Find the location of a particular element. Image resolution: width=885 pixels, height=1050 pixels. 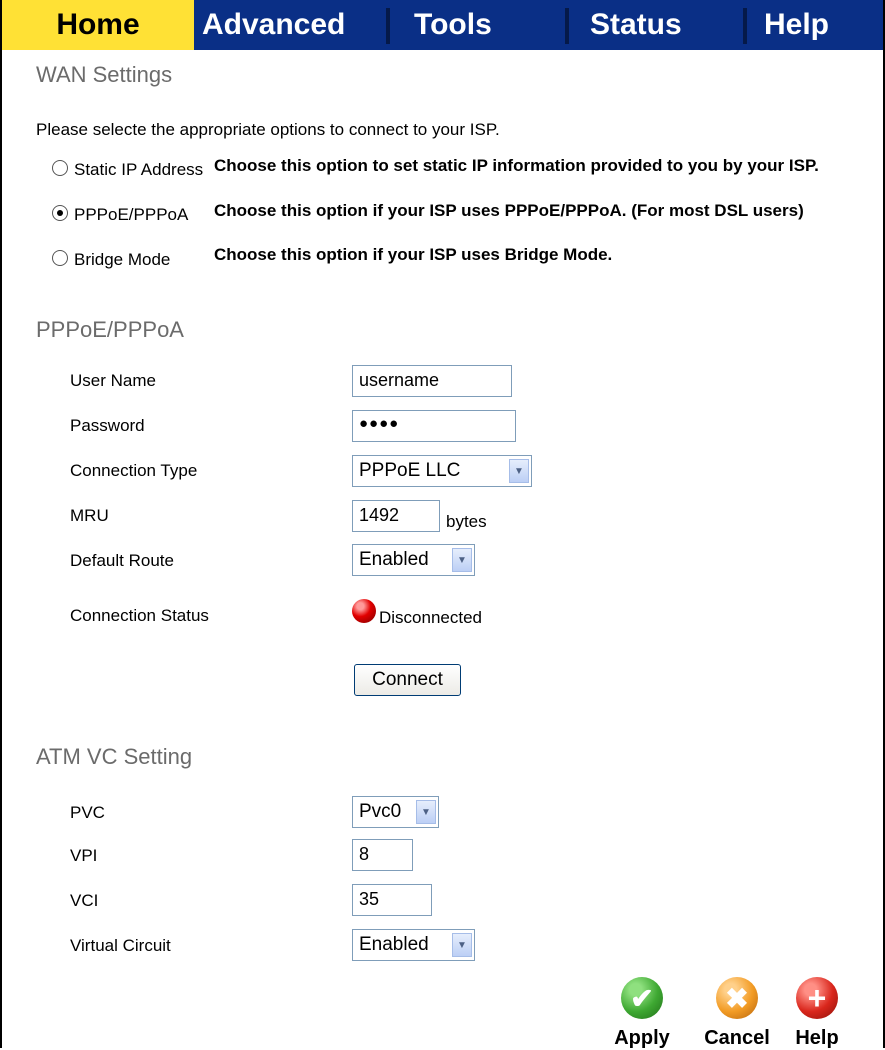

mru-unit: bytes is located at coordinates (466, 521).